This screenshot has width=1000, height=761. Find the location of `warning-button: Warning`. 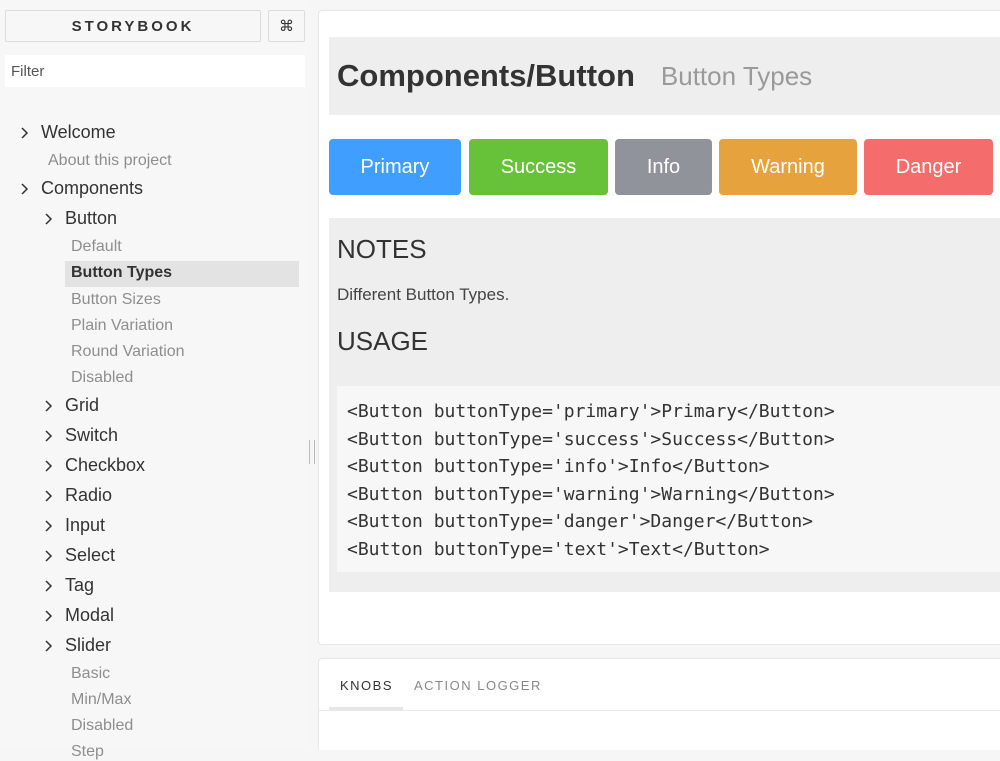

warning-button: Warning is located at coordinates (788, 167).